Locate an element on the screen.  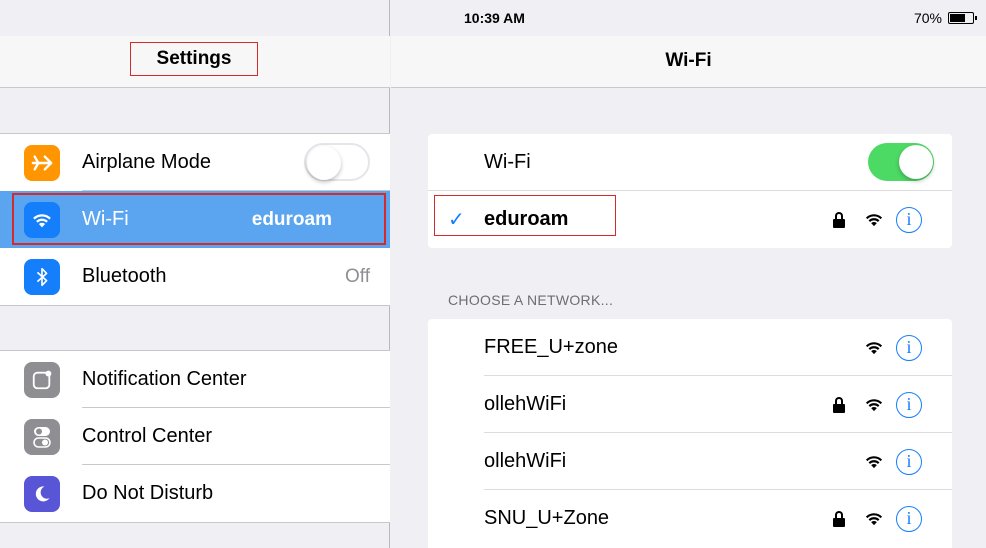
do-not-disturb-label: Do Not Disturb is located at coordinates (148, 493).